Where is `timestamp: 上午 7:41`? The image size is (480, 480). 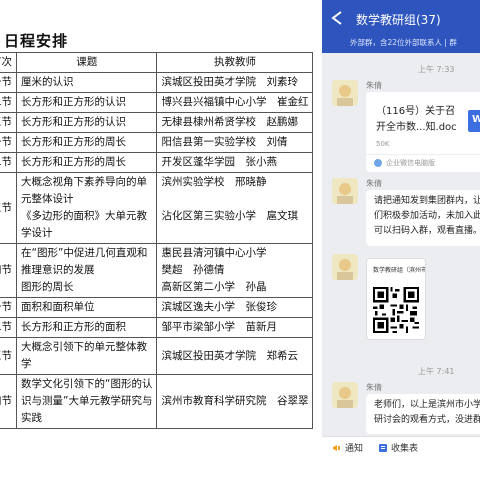
timestamp: 上午 7:41 is located at coordinates (436, 371).